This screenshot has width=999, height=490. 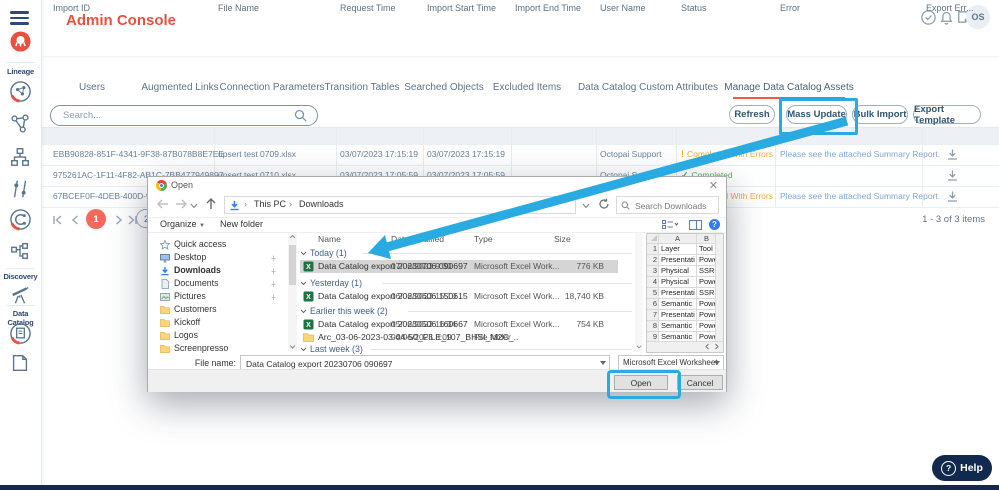 I want to click on list-col-type: Type, so click(x=483, y=239).